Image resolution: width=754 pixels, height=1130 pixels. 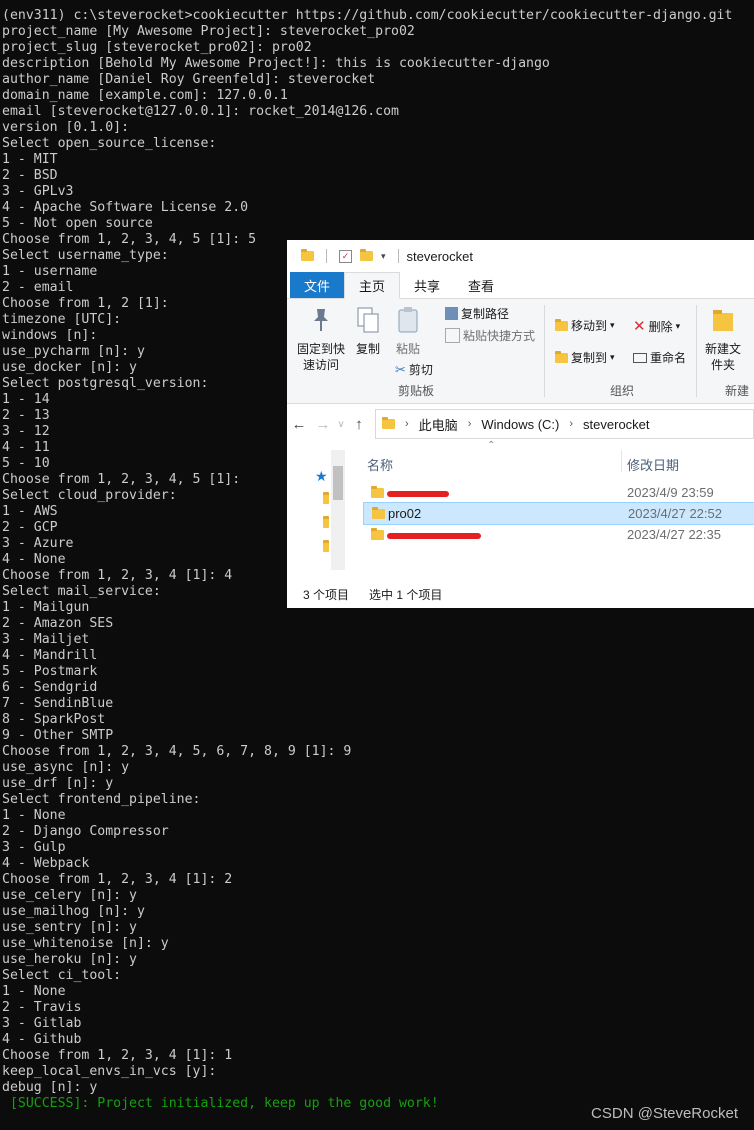 What do you see at coordinates (640, 357) in the screenshot?
I see `rename-icon` at bounding box center [640, 357].